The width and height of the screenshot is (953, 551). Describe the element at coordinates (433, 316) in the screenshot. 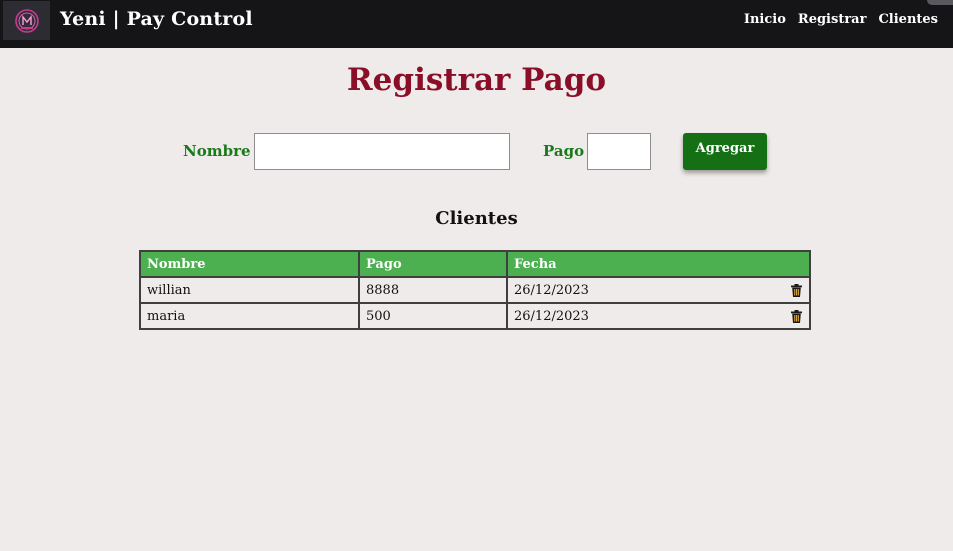

I see `cell-pago: 500` at that location.